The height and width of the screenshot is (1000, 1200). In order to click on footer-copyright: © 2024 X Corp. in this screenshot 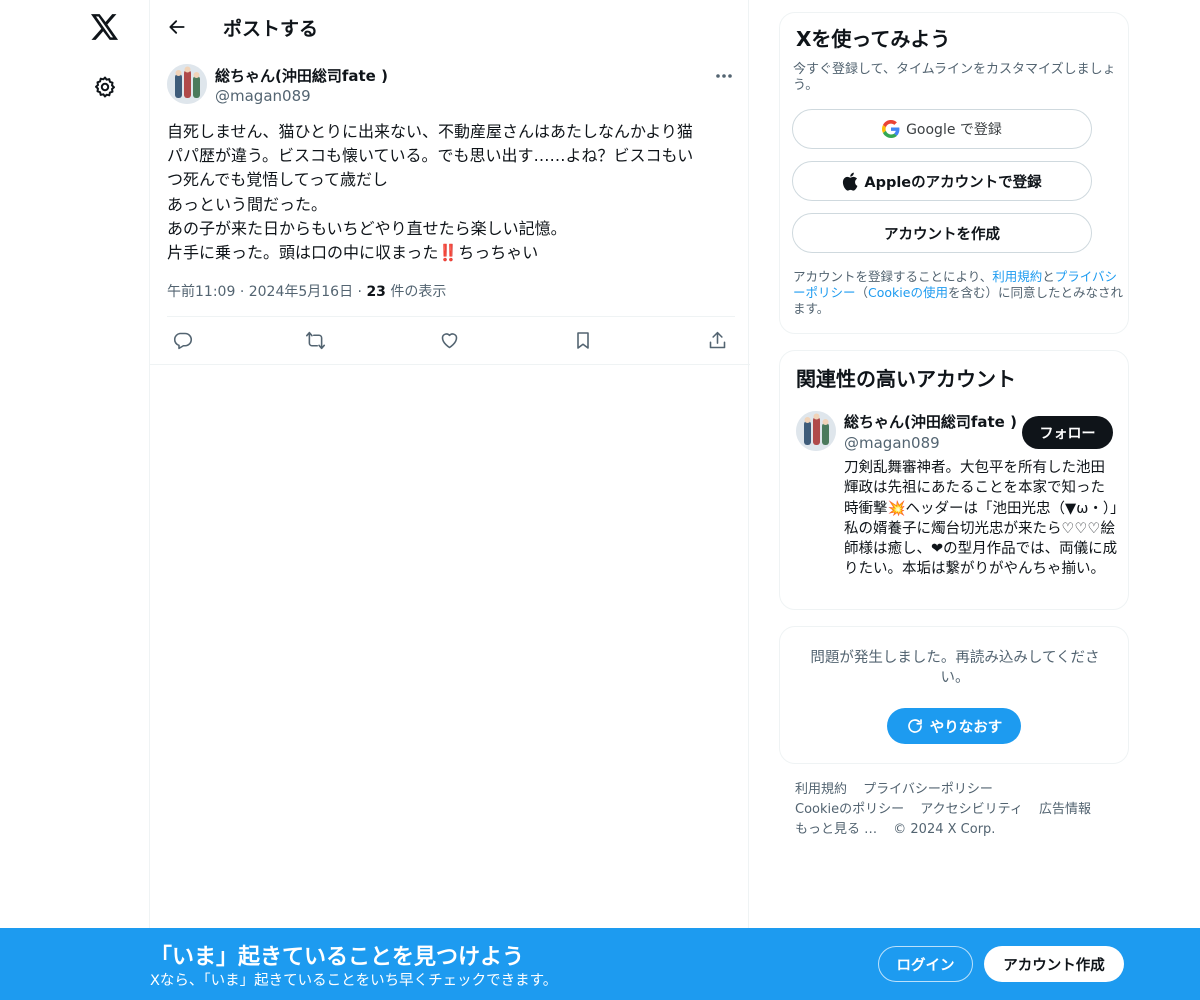, I will do `click(944, 829)`.